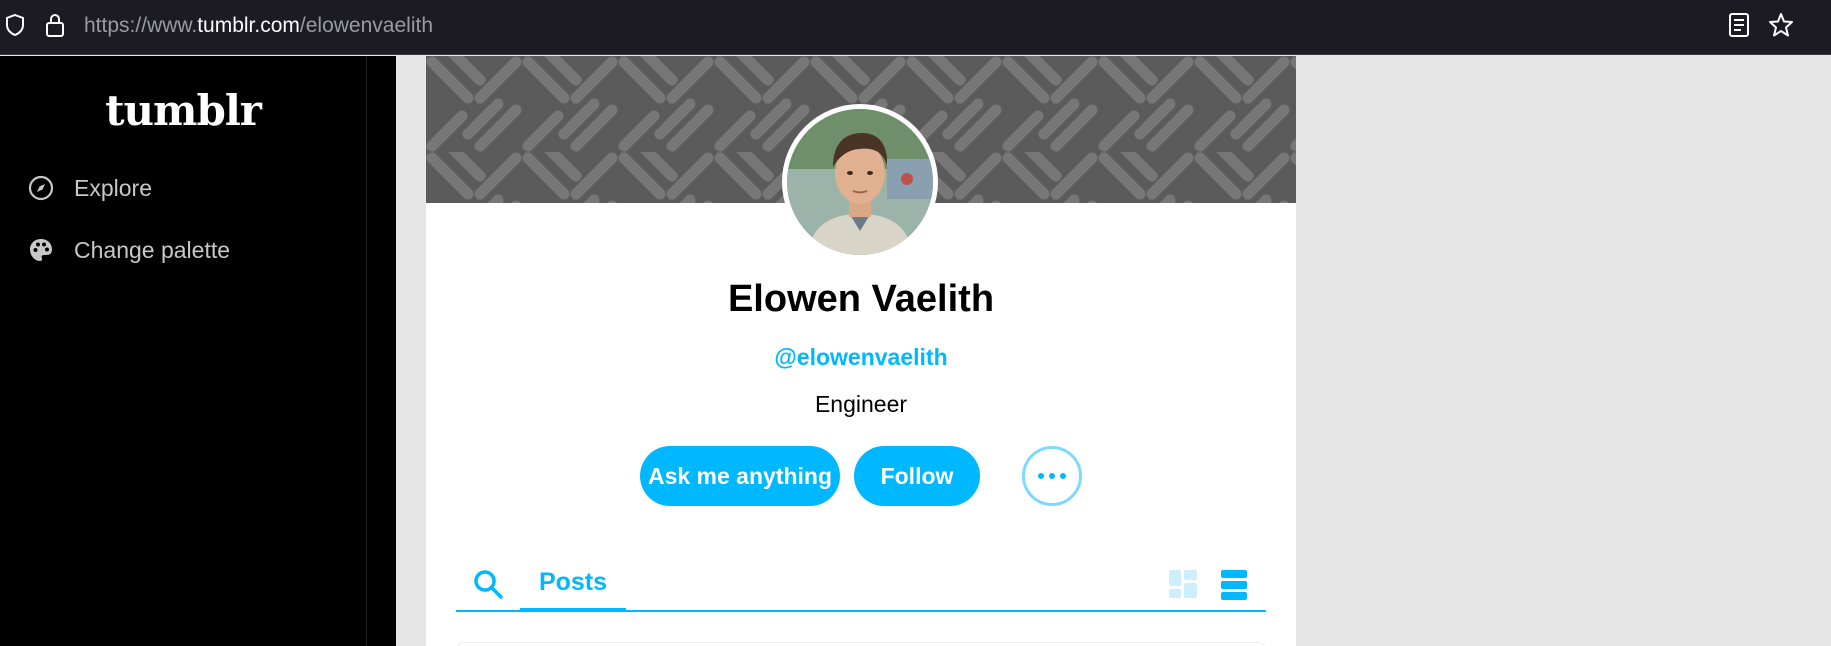 The width and height of the screenshot is (1831, 646). I want to click on grid-layout-icon, so click(1183, 584).